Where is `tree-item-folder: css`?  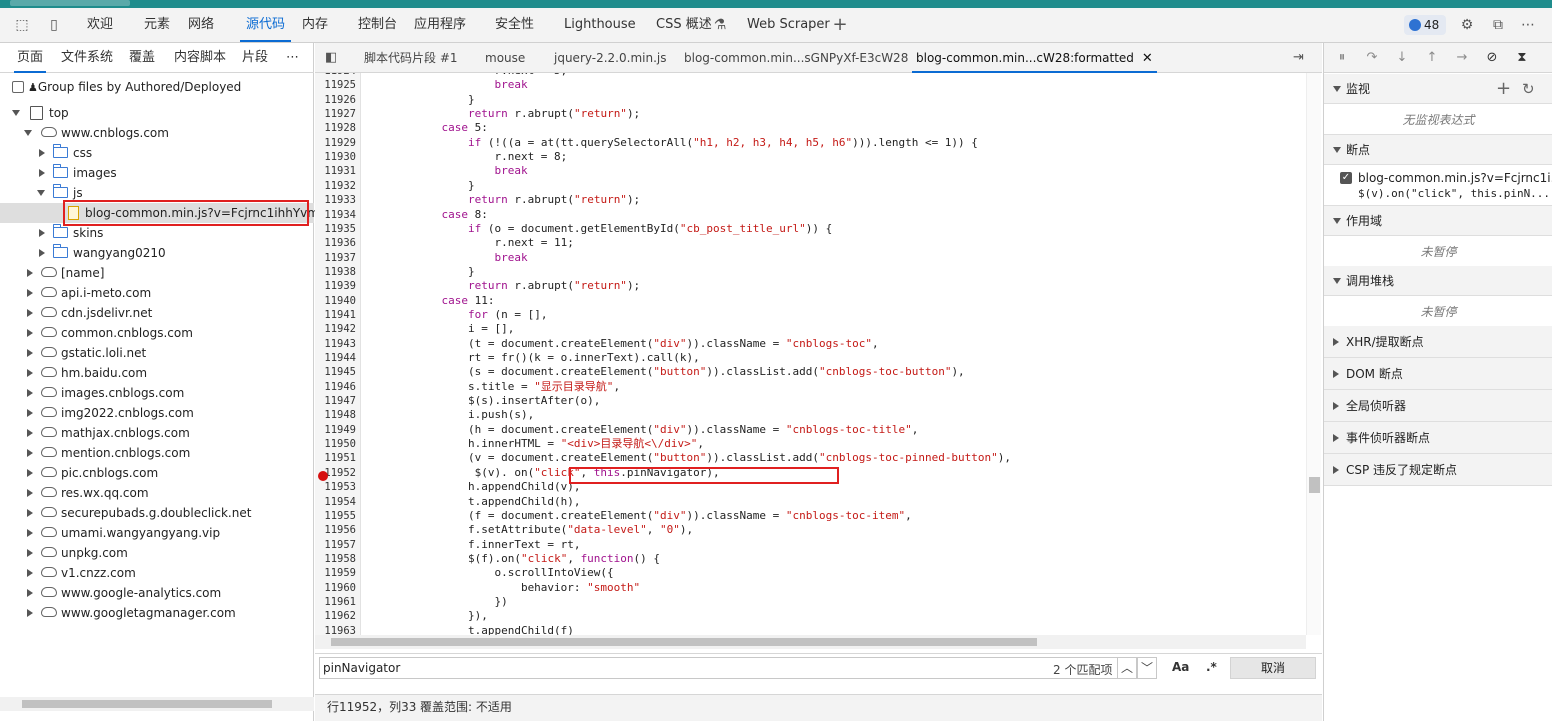 tree-item-folder: css is located at coordinates (157, 153).